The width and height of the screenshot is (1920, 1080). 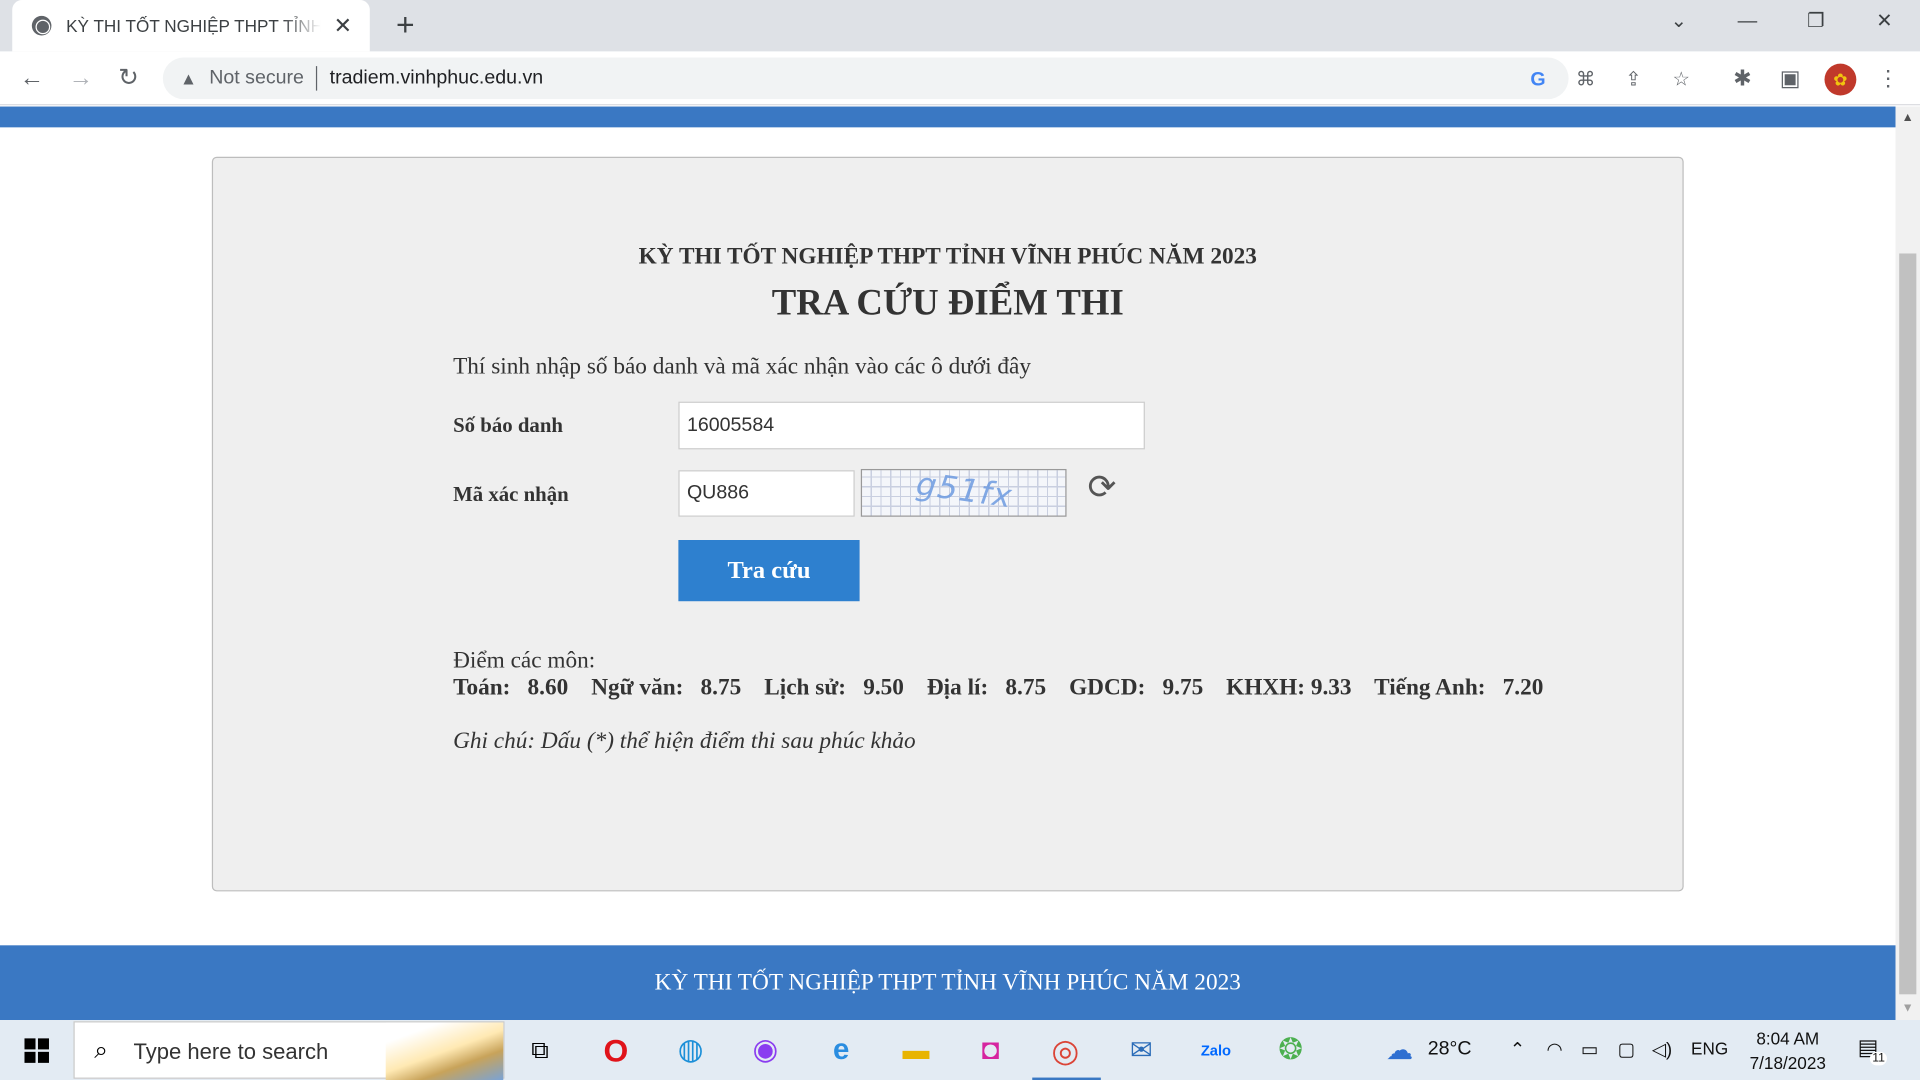 I want to click on back-icon: ←, so click(x=32, y=78).